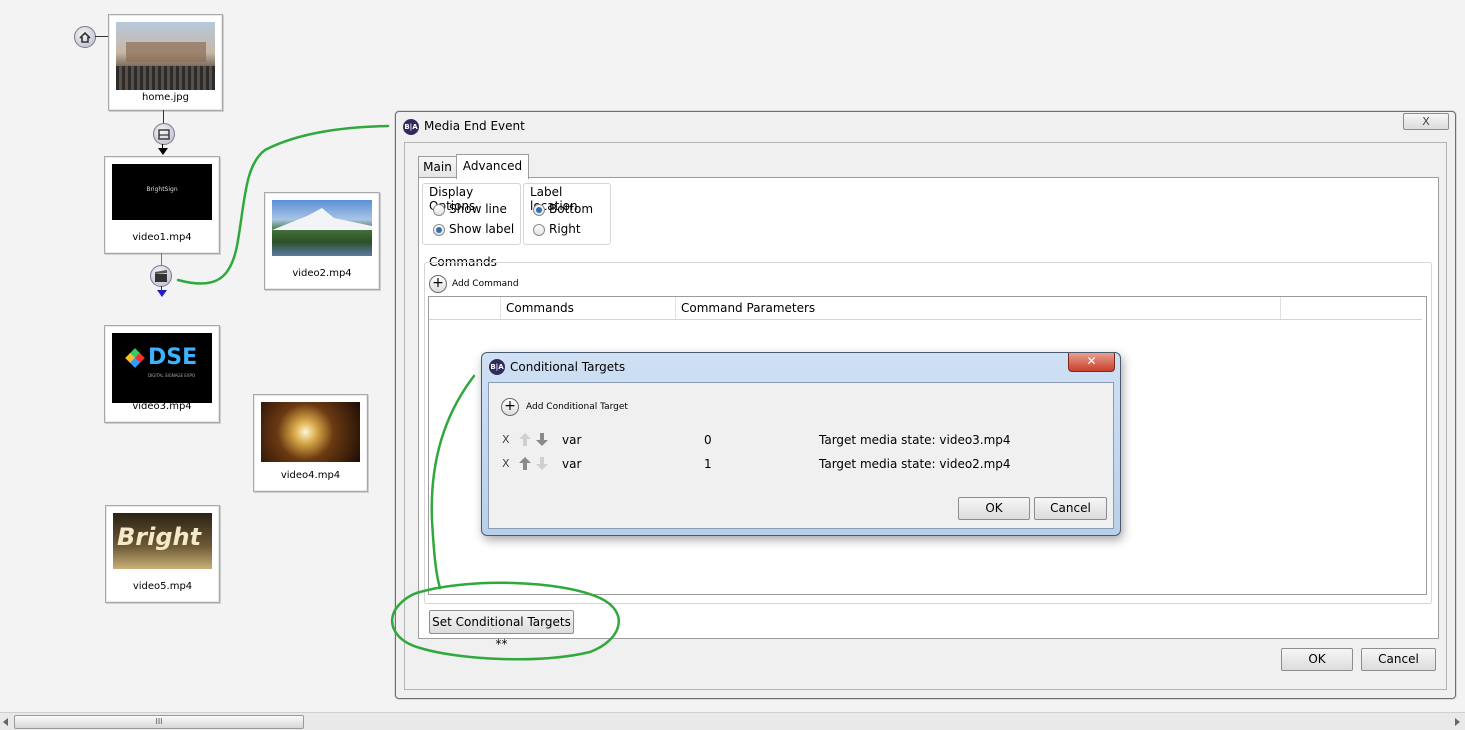  I want to click on set-conditional-targets-button: Set Conditional Targets **, so click(501, 630).